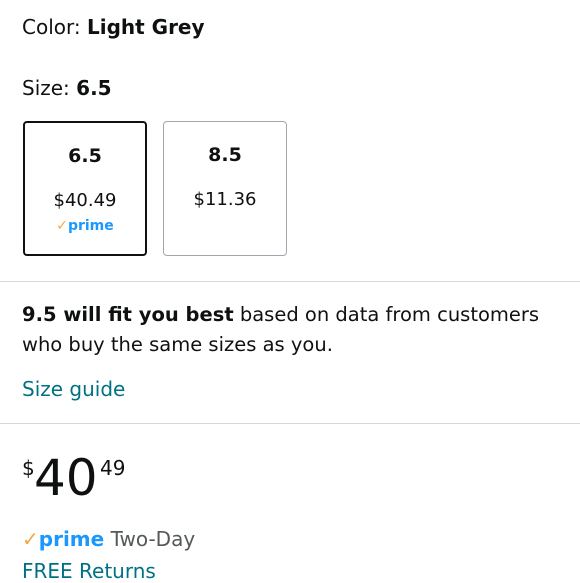 This screenshot has width=580, height=583. What do you see at coordinates (85, 188) in the screenshot?
I see `size-option-6-5: 6.5 $40.49 ✓prime` at bounding box center [85, 188].